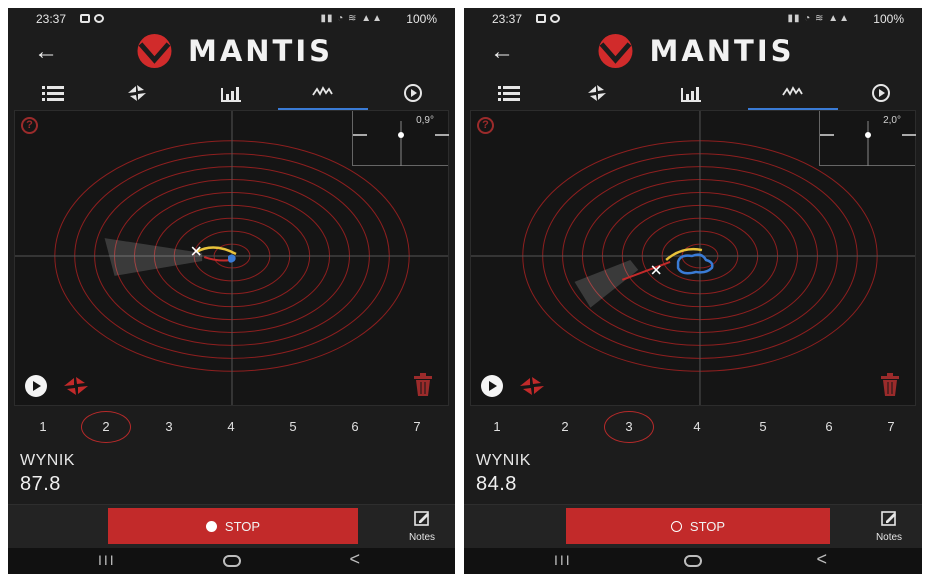 The width and height of the screenshot is (930, 574). I want to click on level-indicator: 2,0°, so click(867, 138).